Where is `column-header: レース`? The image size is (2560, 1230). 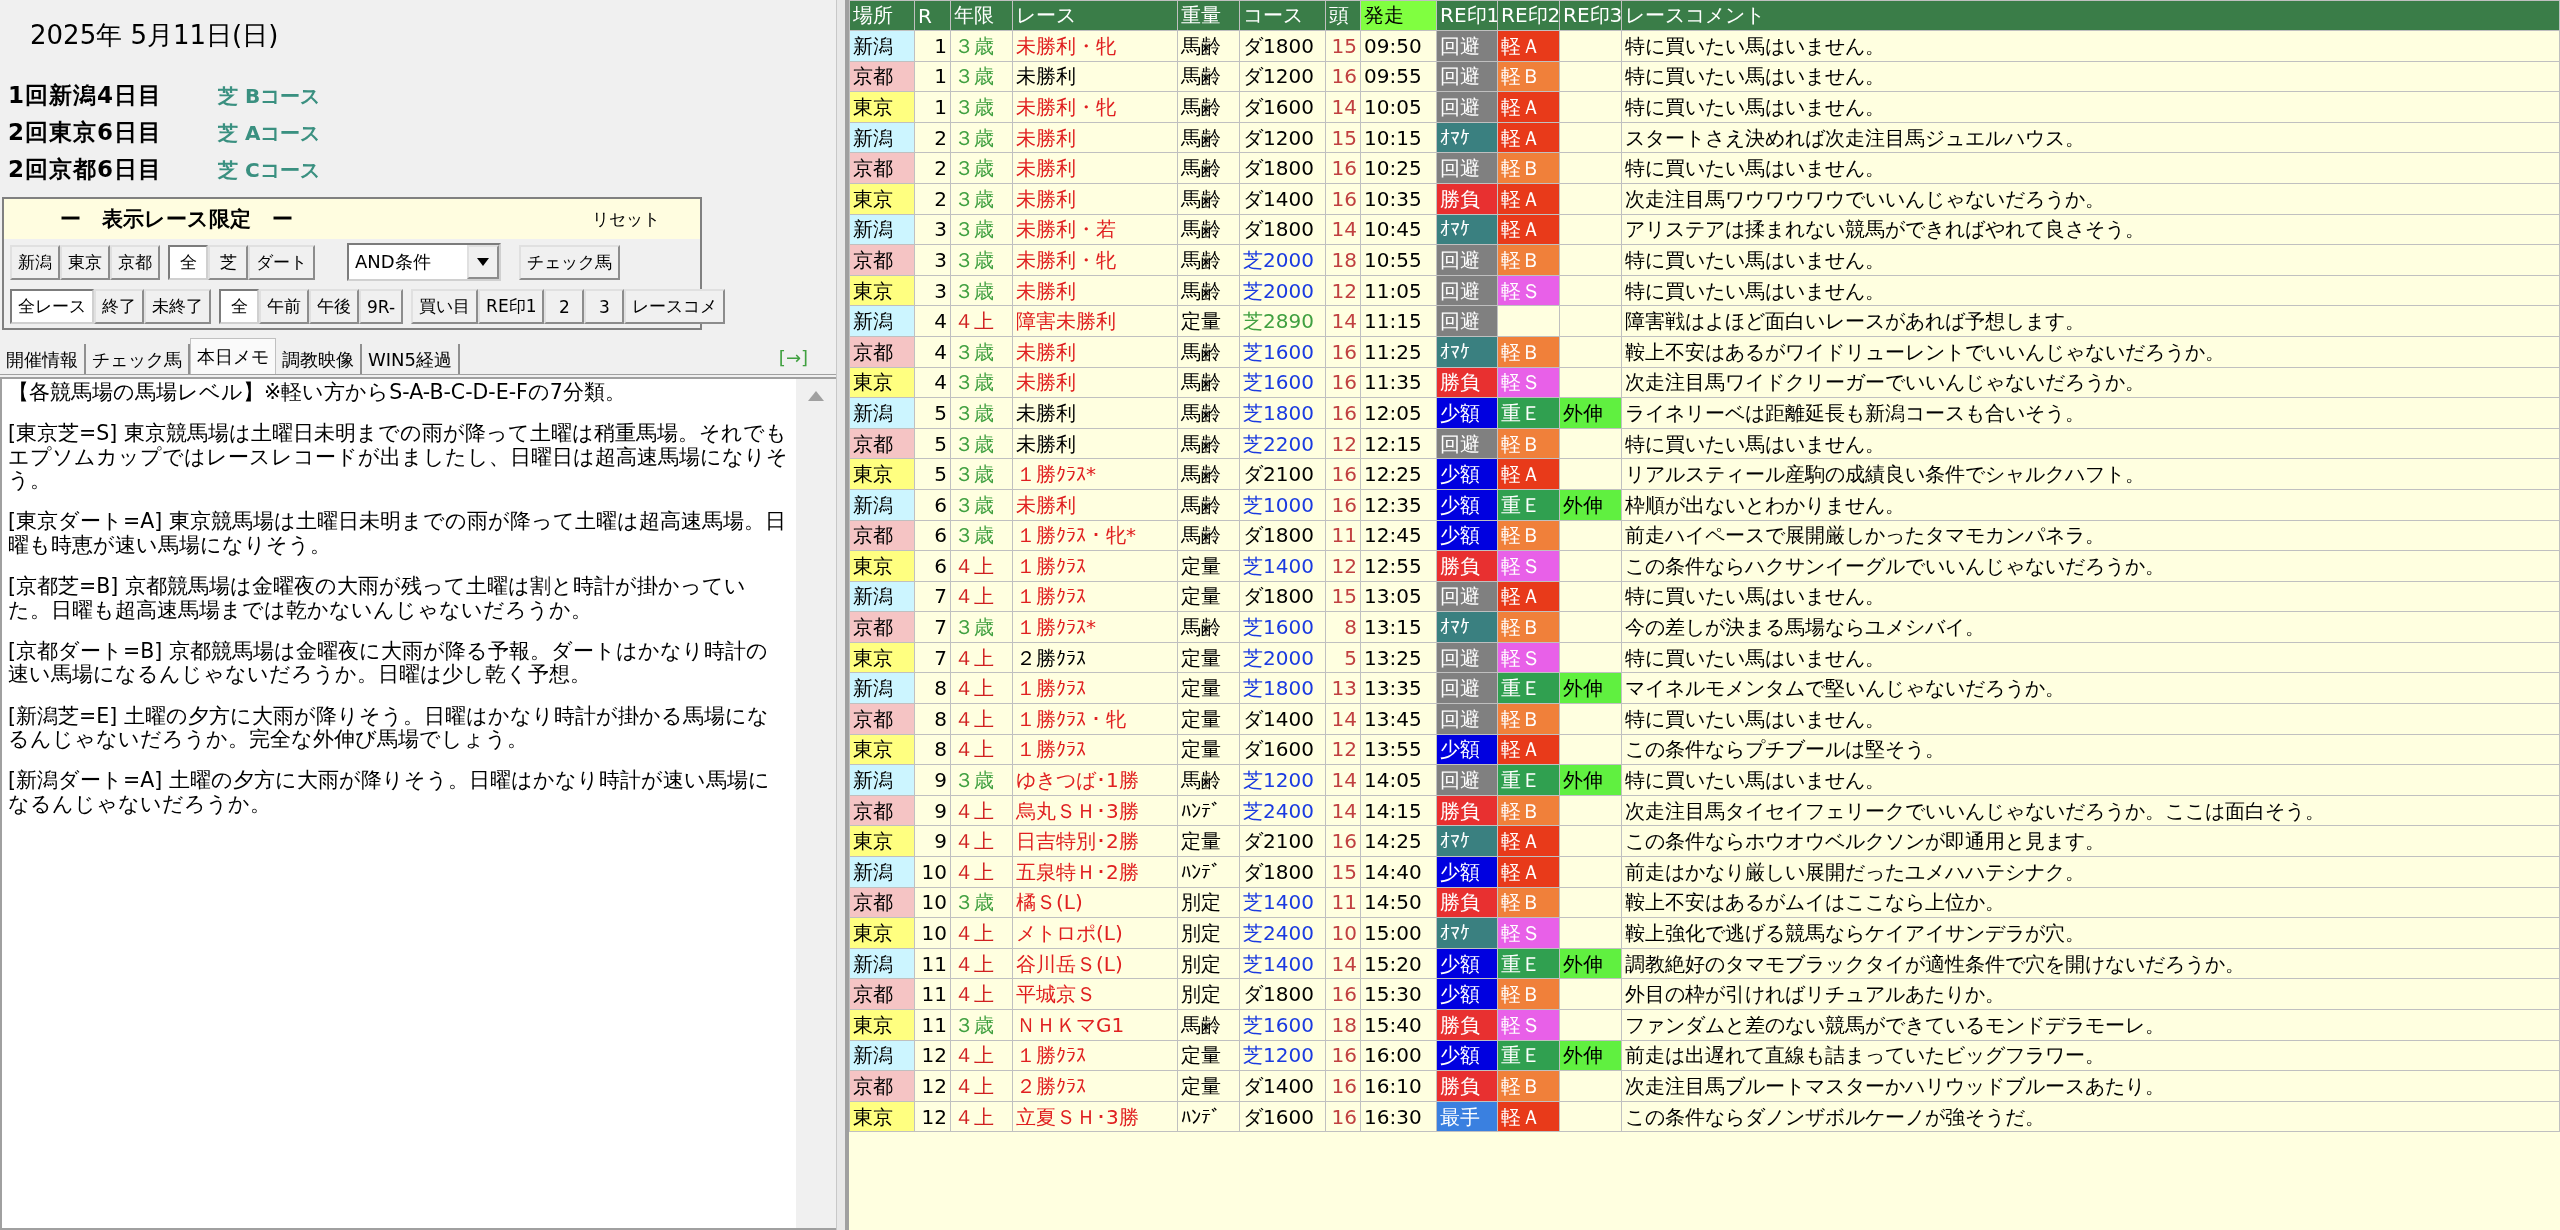
column-header: レース is located at coordinates (1095, 15).